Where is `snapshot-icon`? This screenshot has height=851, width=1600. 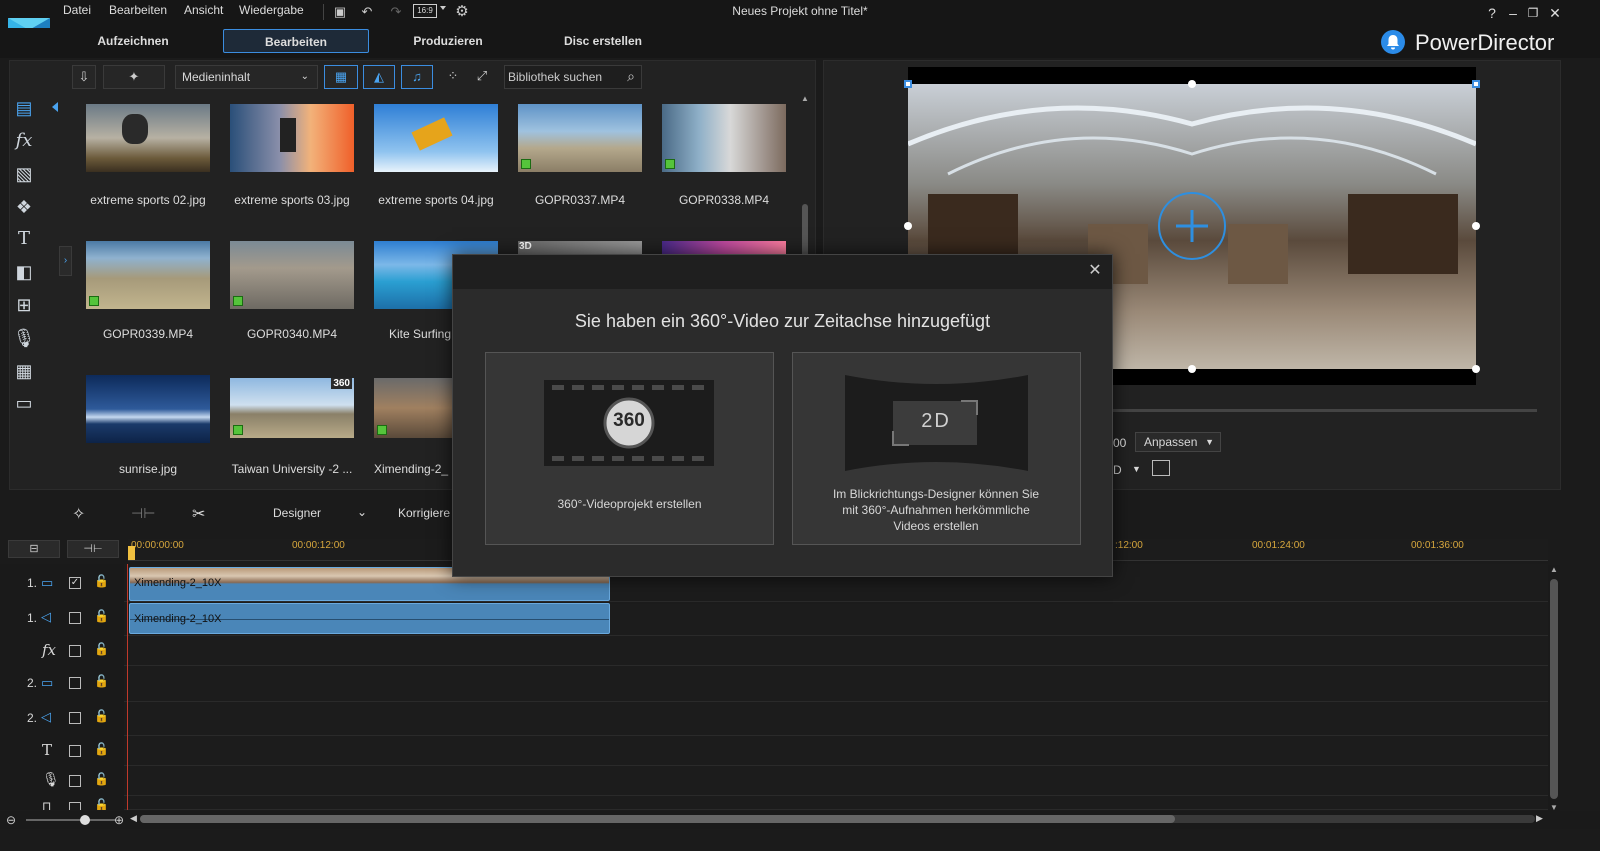
snapshot-icon is located at coordinates (1161, 468).